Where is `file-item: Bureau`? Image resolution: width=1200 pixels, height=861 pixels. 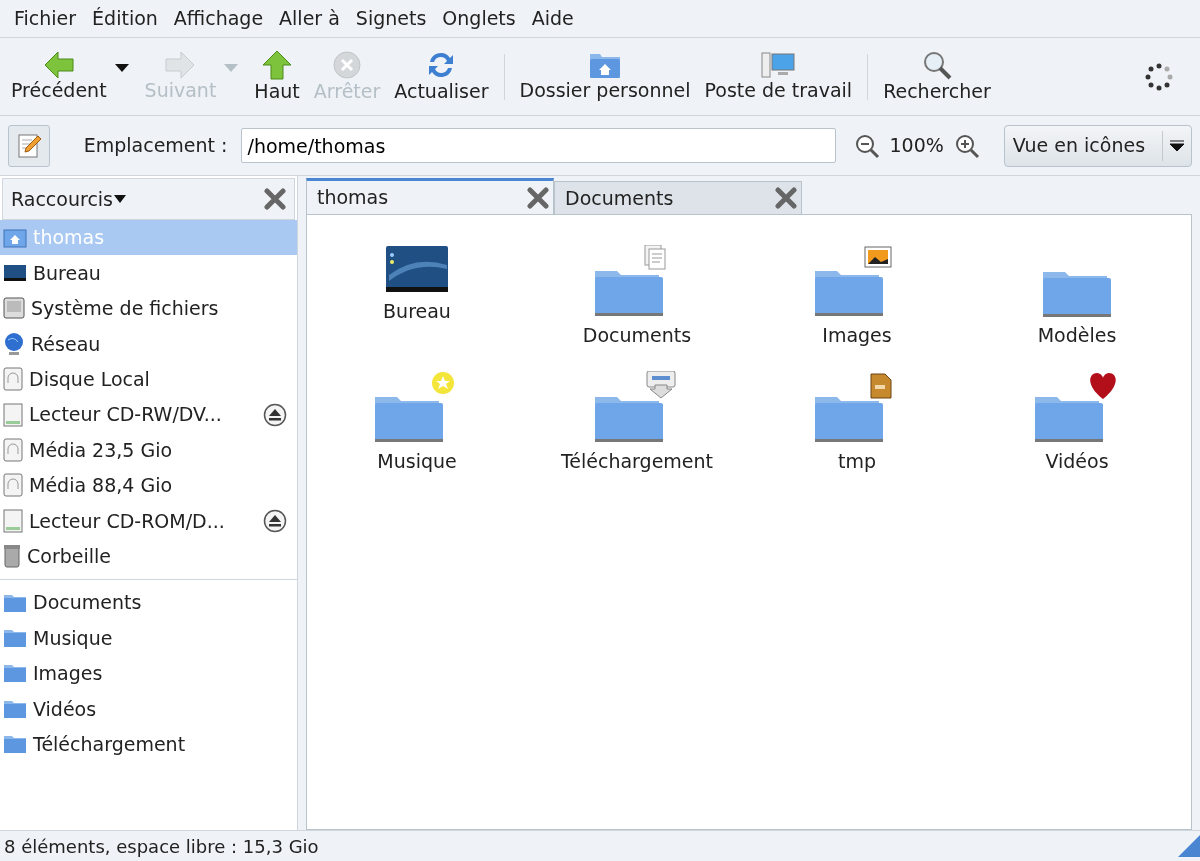
file-item: Bureau is located at coordinates (417, 308).